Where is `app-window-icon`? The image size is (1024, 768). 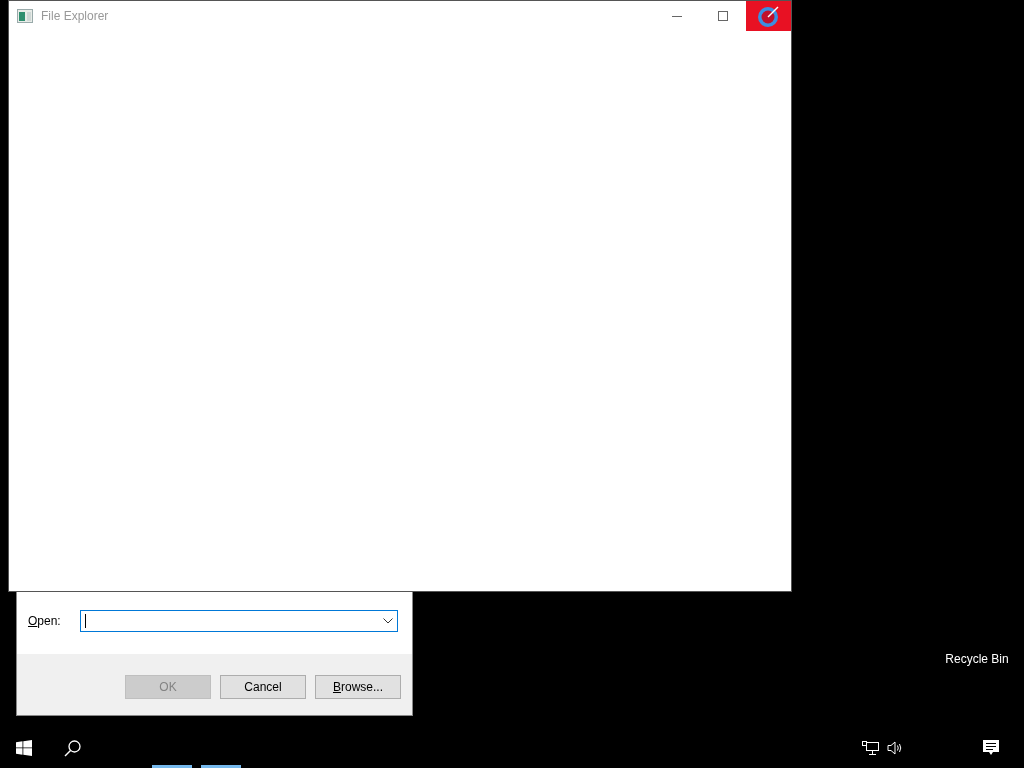
app-window-icon is located at coordinates (25, 16).